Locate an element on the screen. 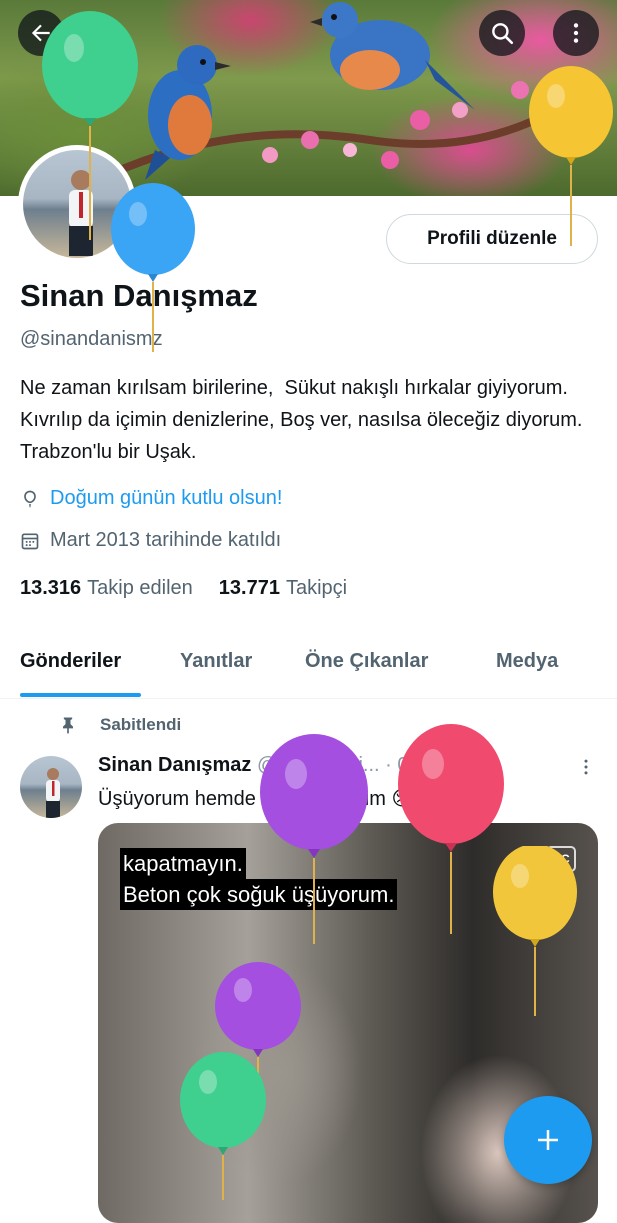 This screenshot has height=1223, width=617. tab-media: Medya is located at coordinates (527, 661).